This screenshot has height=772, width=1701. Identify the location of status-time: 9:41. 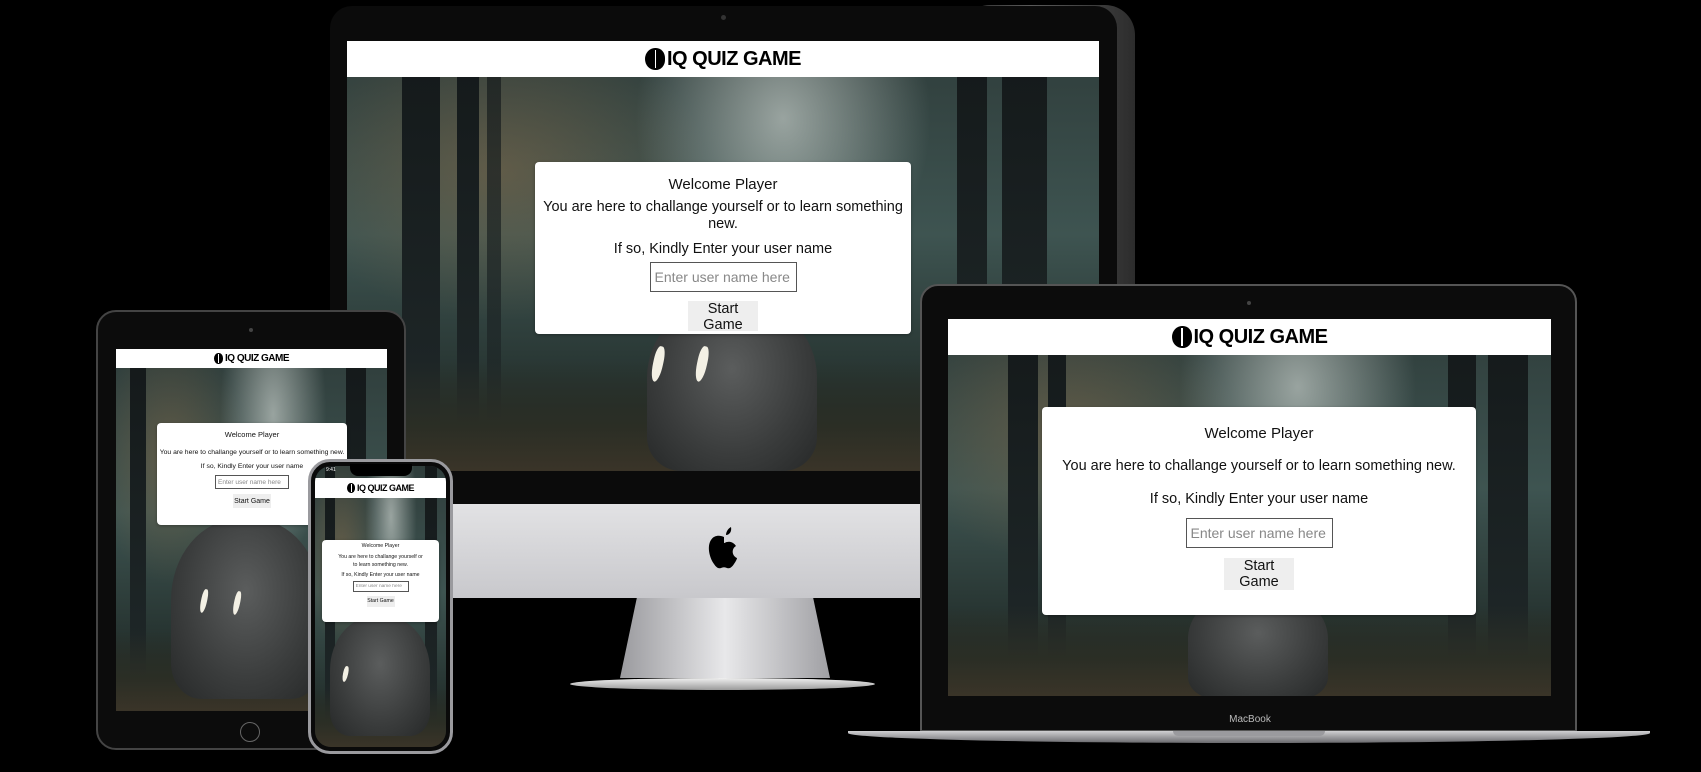
(331, 470).